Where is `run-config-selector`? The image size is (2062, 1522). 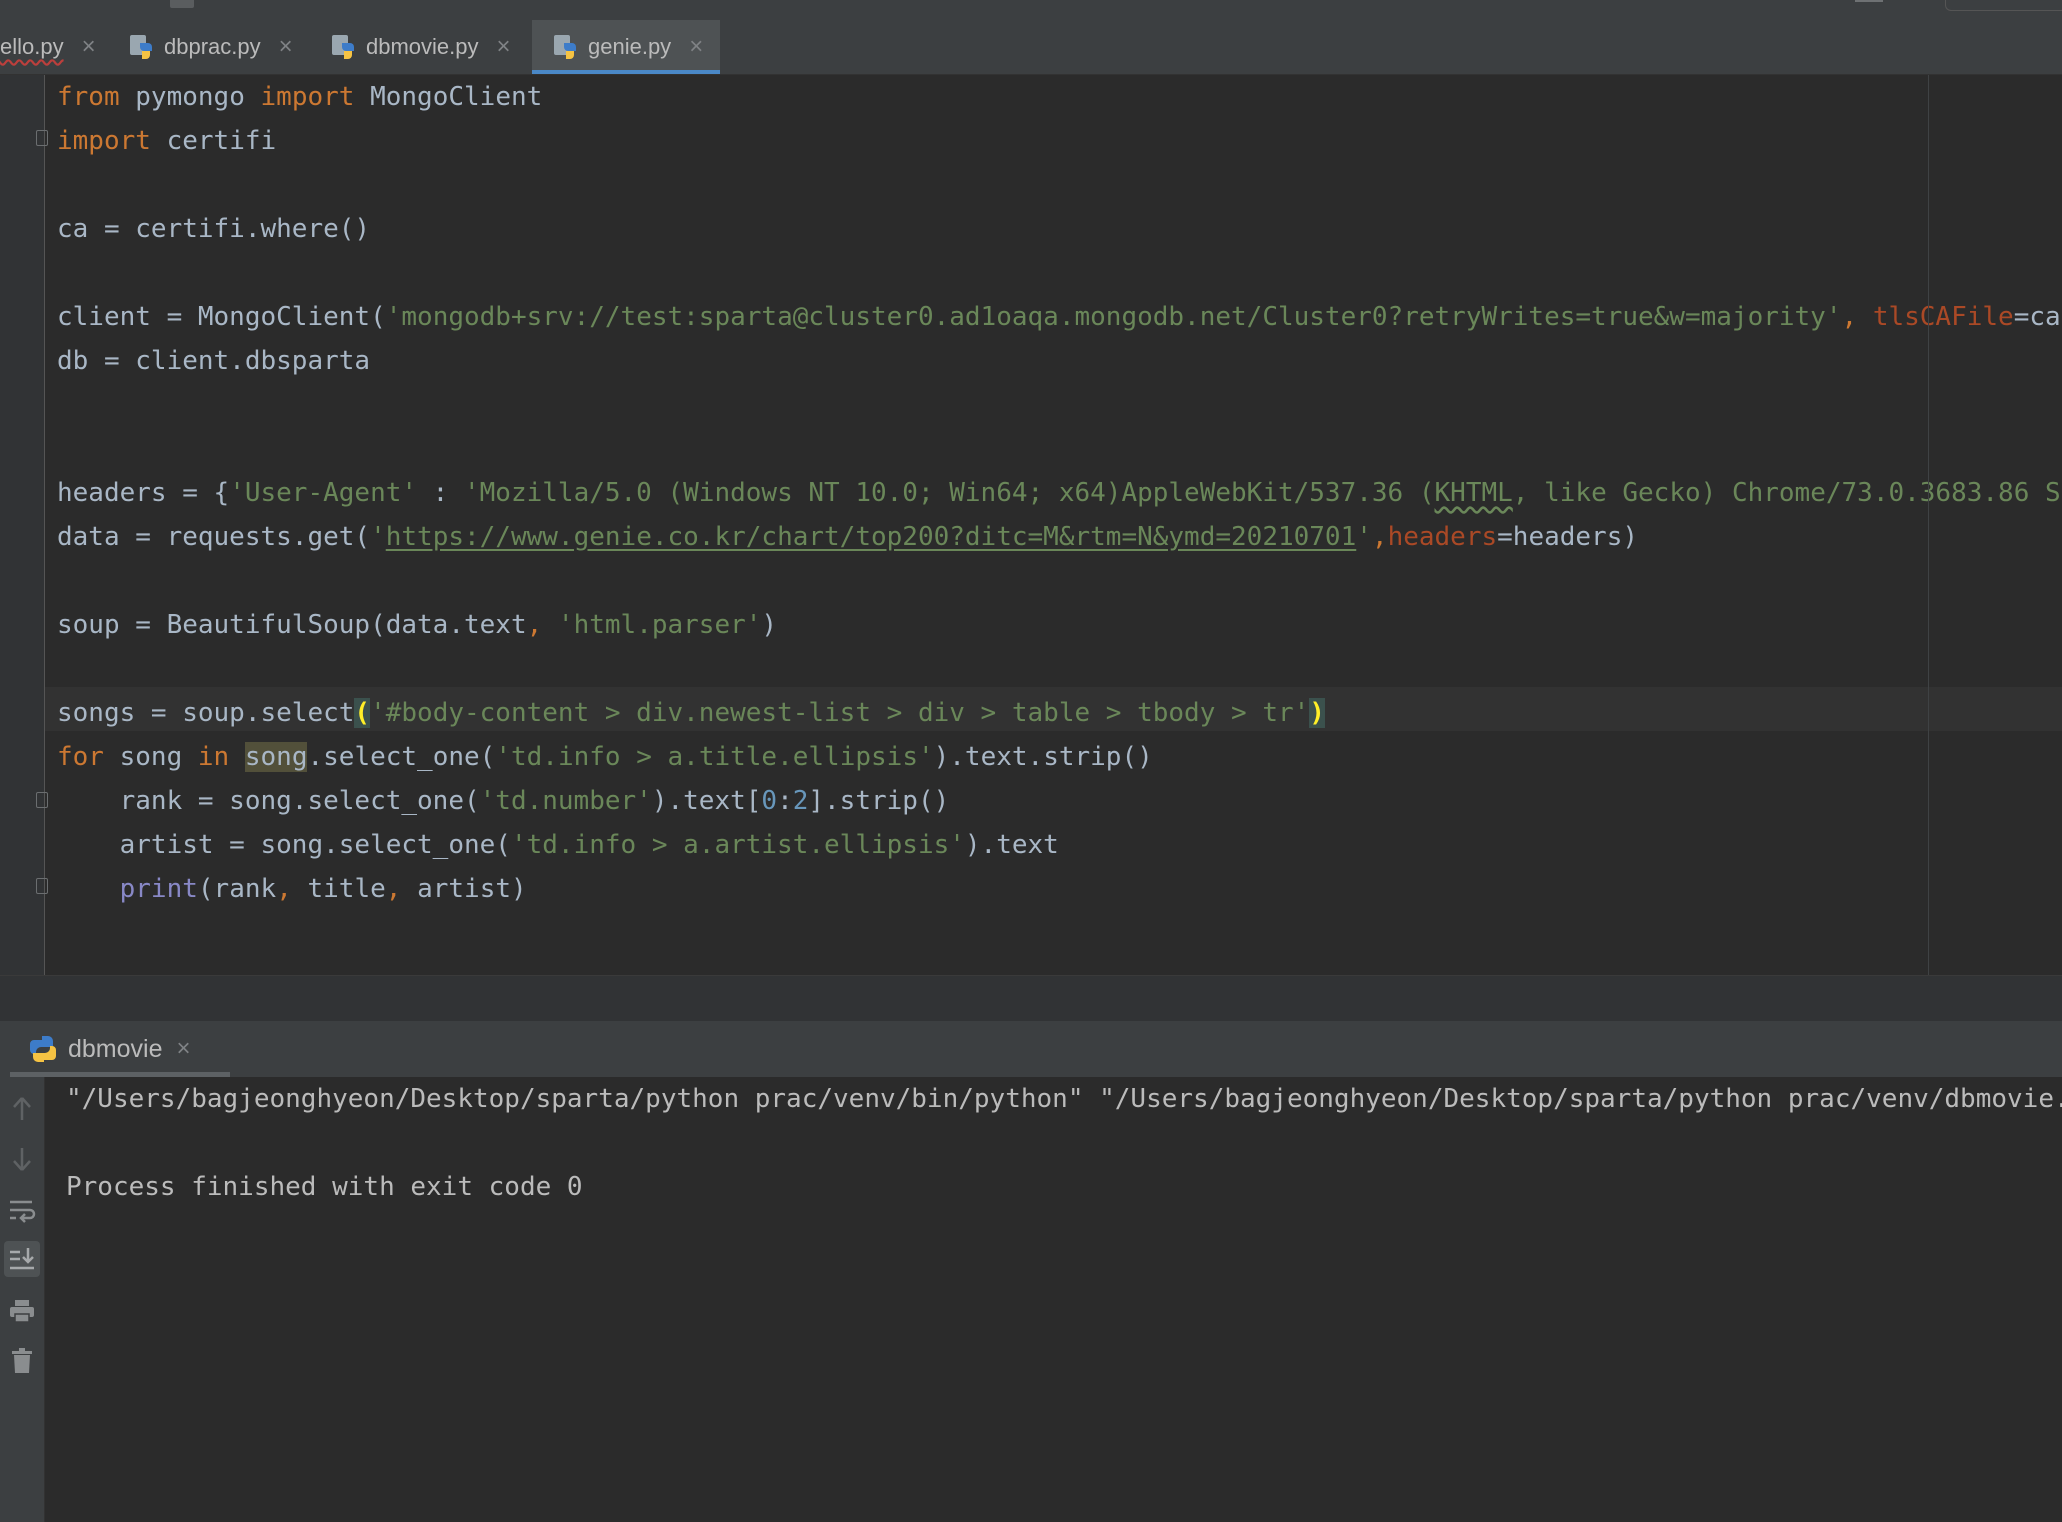
run-config-selector is located at coordinates (2003, 5).